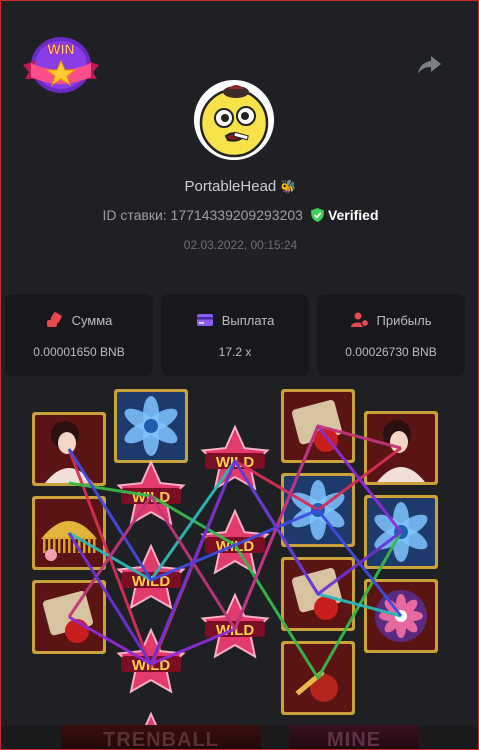 Image resolution: width=479 pixels, height=750 pixels. I want to click on lotus-symbol, so click(151, 426).